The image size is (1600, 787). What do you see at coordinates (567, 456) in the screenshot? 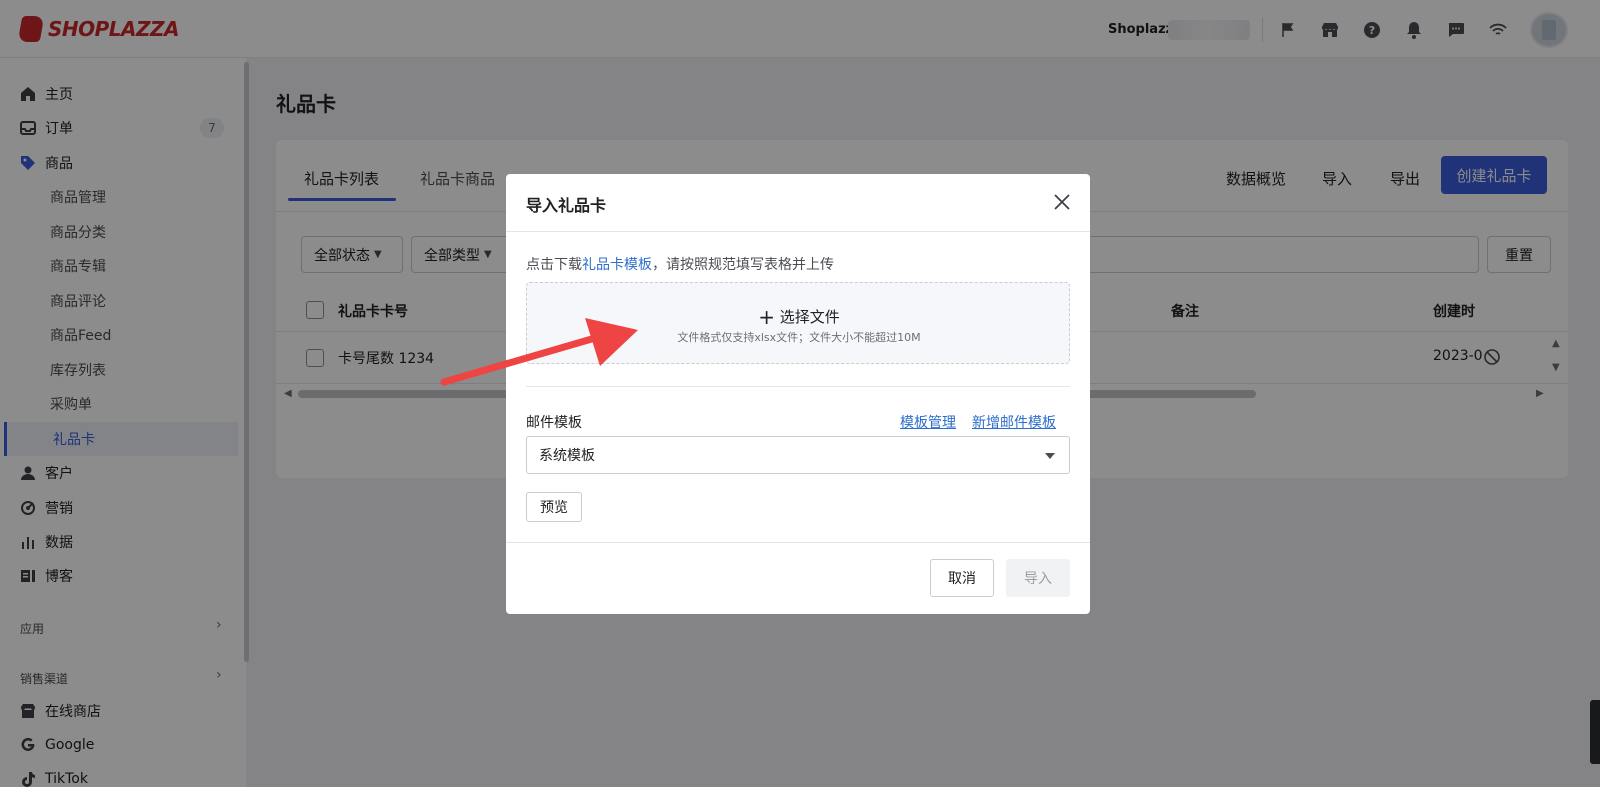
I see `selected-template: 系统模板` at bounding box center [567, 456].